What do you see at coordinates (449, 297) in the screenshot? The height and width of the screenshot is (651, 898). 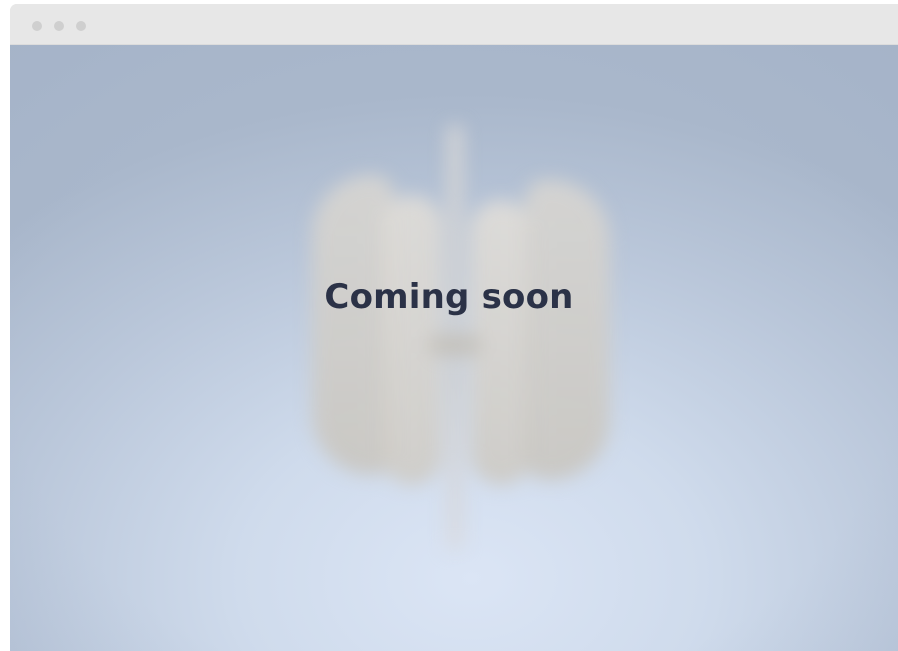 I see `coming-soon-heading: Coming soon` at bounding box center [449, 297].